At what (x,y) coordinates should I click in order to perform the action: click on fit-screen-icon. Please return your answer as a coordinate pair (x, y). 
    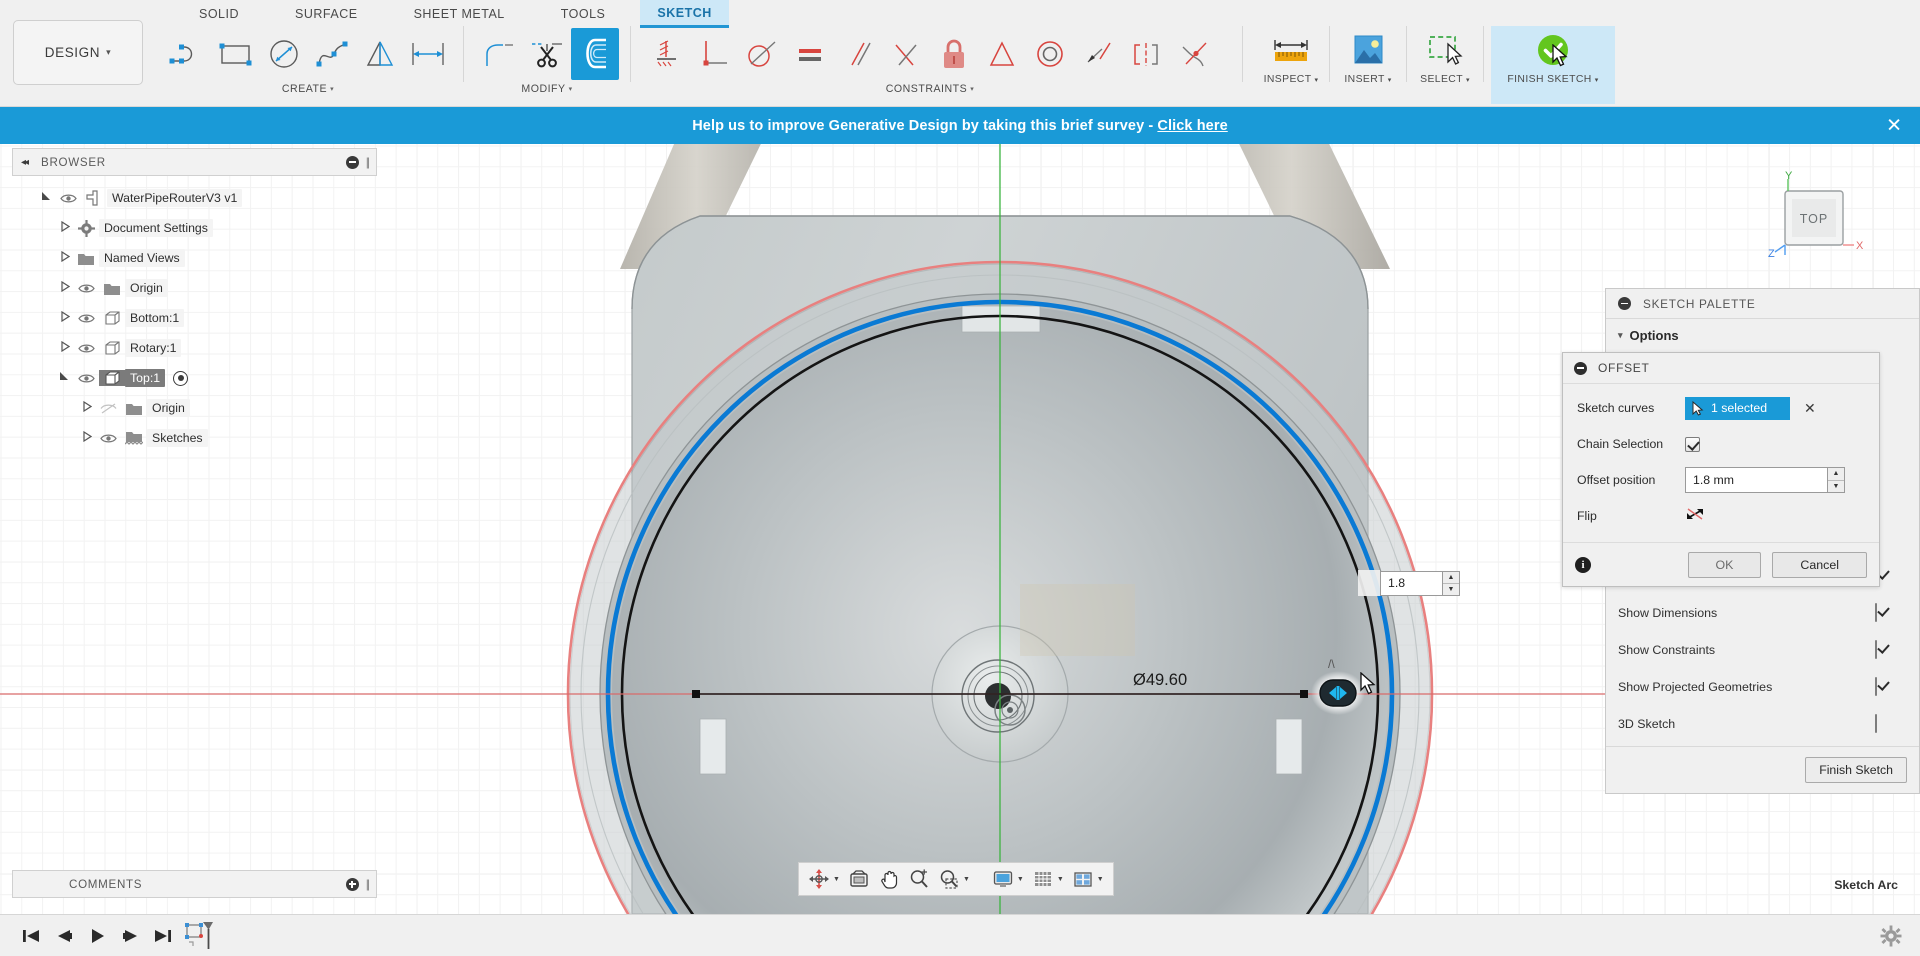
    Looking at the image, I should click on (859, 879).